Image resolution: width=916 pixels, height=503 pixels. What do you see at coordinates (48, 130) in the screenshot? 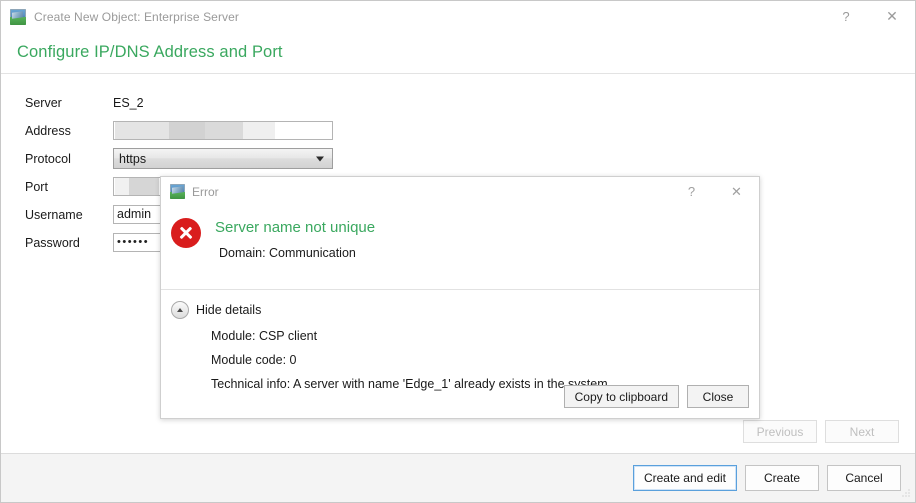
I see `label-address: Address` at bounding box center [48, 130].